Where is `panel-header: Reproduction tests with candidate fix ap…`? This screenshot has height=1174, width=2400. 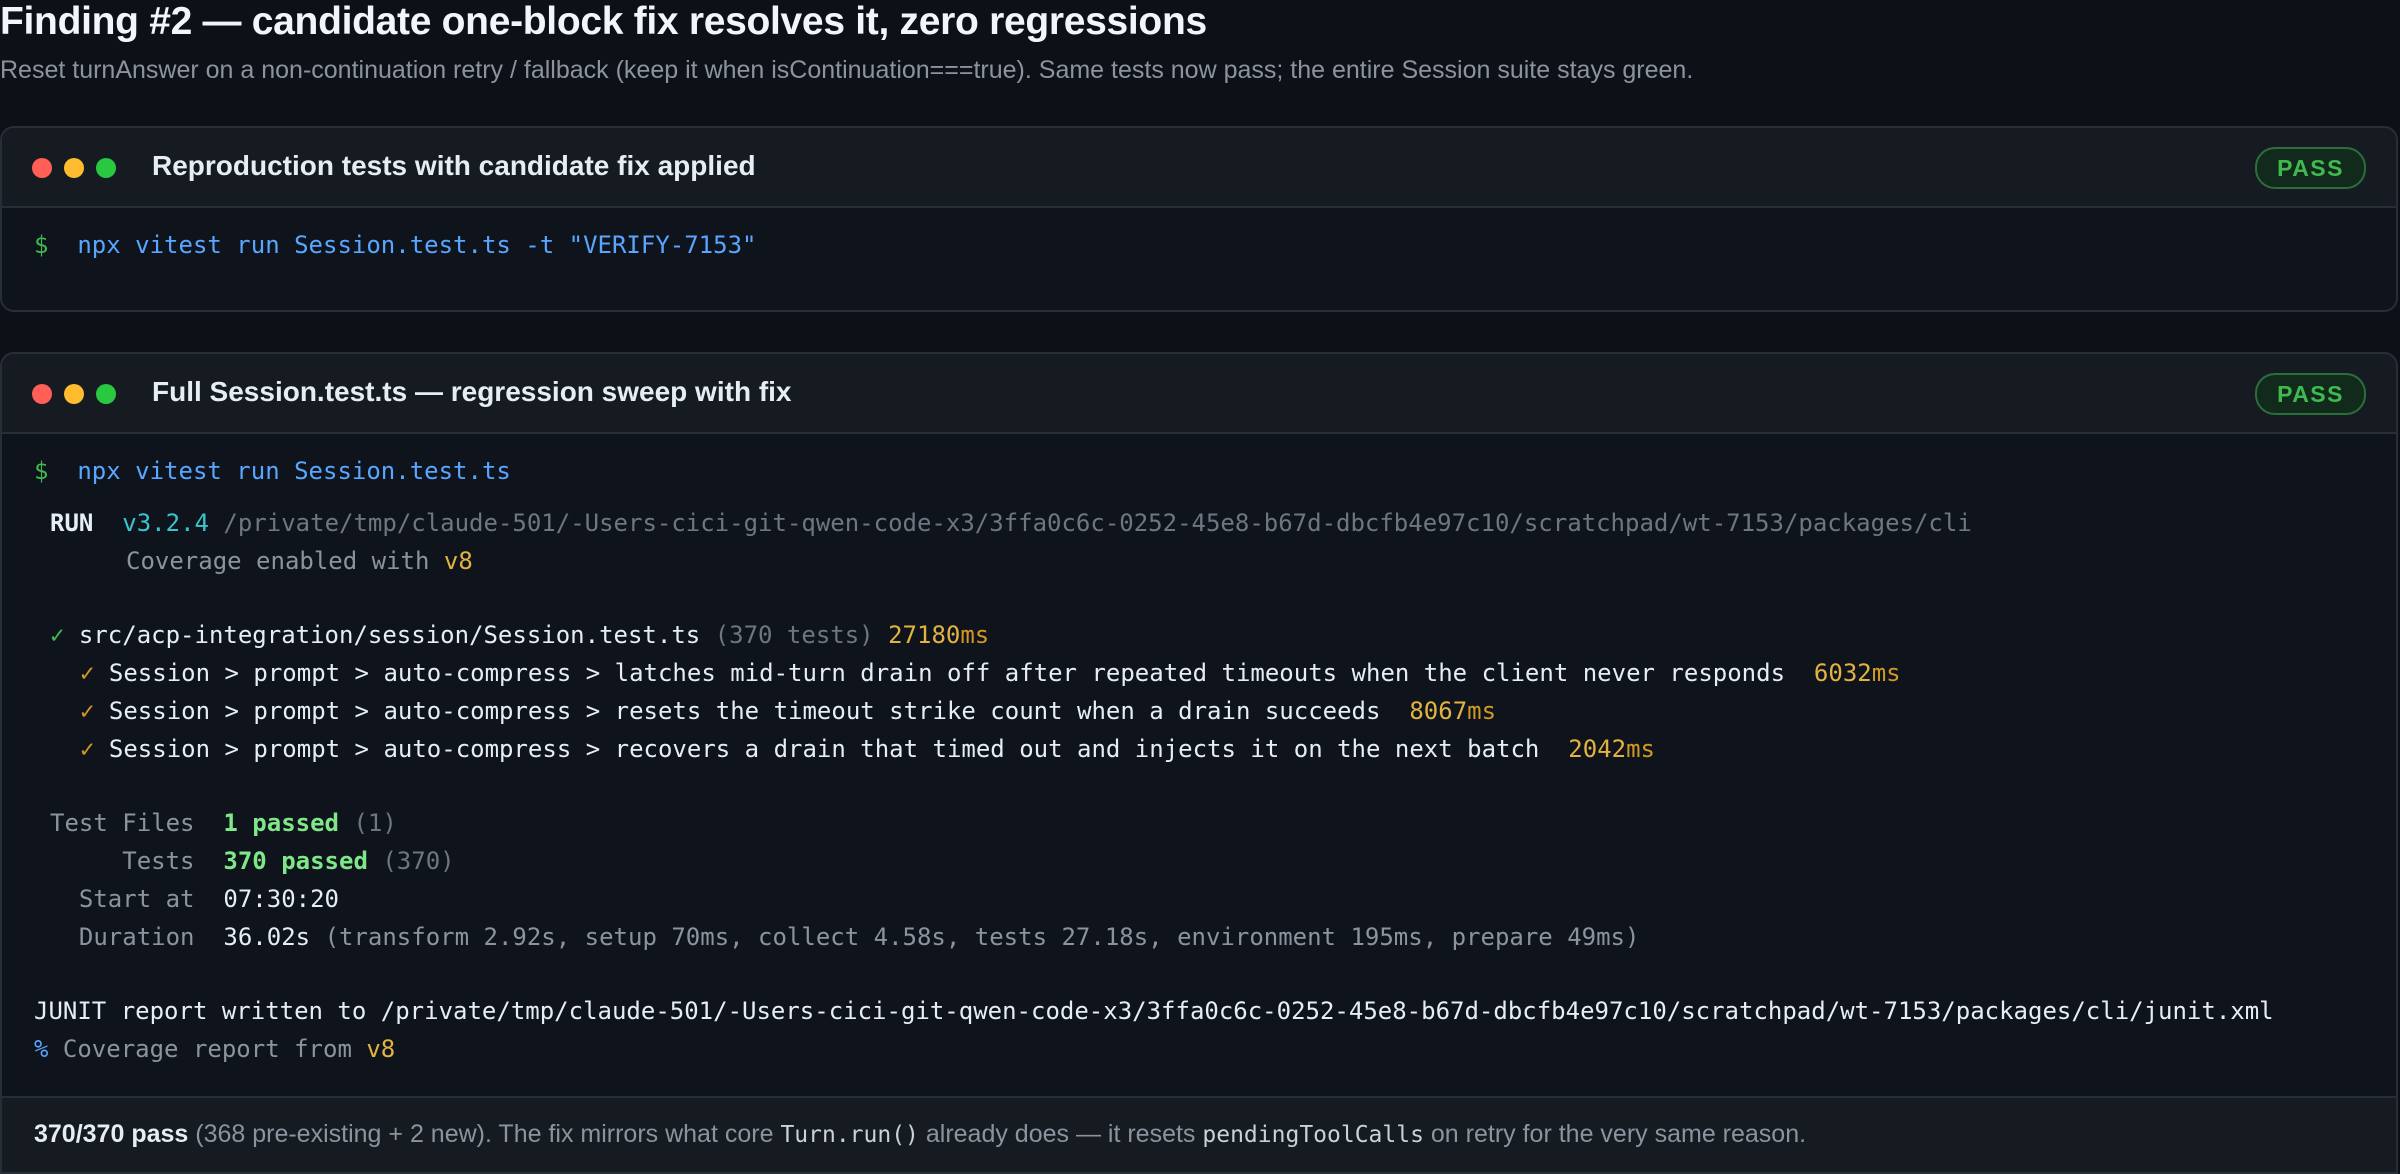
panel-header: Reproduction tests with candidate fix ap… is located at coordinates (1199, 168).